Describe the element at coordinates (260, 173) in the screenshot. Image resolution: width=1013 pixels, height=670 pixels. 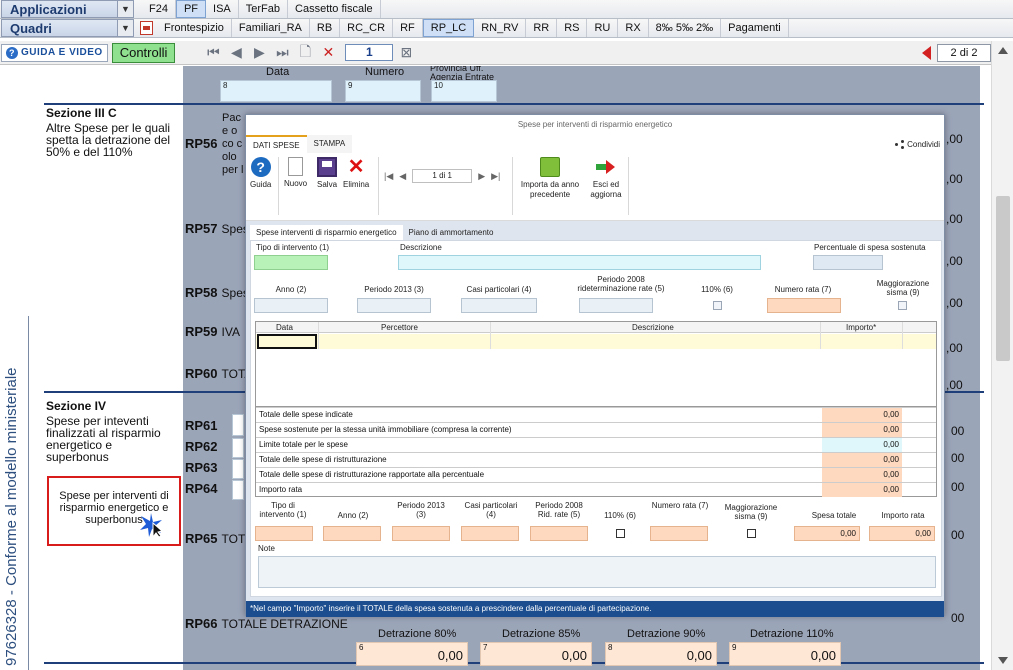
I see `guida-button: ? Guida` at that location.